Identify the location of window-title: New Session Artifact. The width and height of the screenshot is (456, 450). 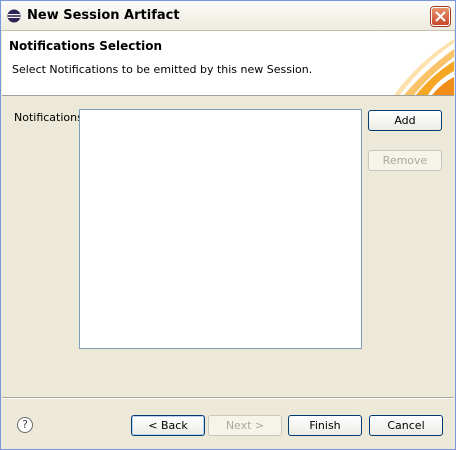
(103, 15).